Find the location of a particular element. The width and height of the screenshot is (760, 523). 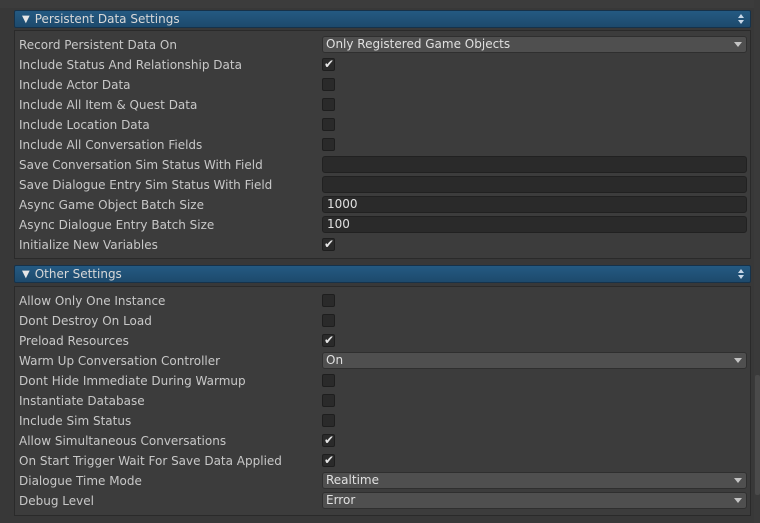

initialize-new-variables-checkbox: ✔ is located at coordinates (328, 244).